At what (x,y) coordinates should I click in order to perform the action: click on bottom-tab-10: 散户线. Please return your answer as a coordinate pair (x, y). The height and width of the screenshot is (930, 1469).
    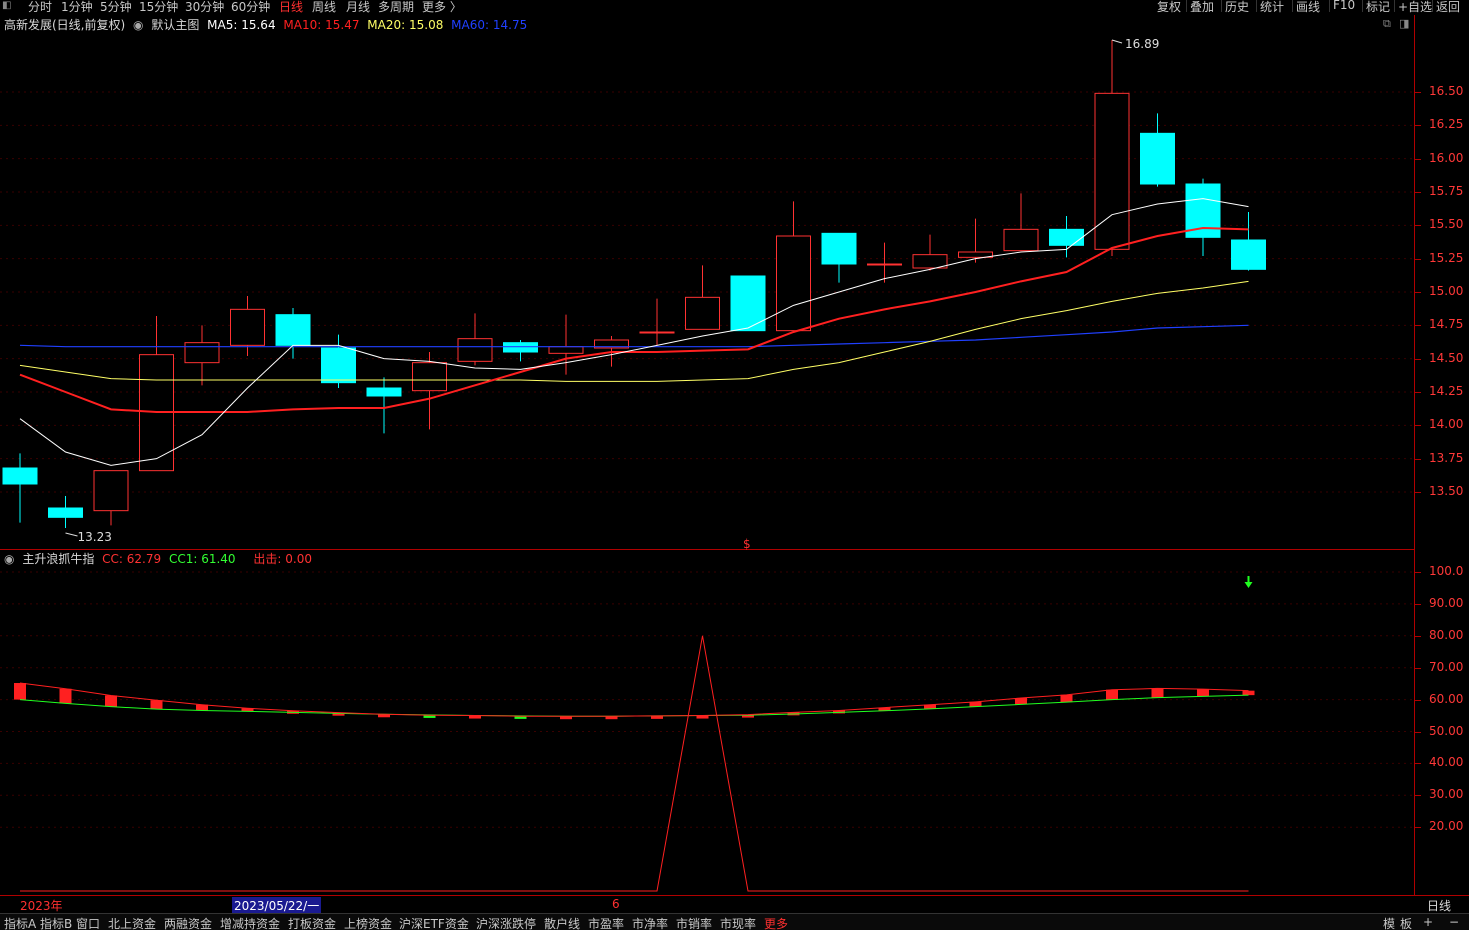
    Looking at the image, I should click on (562, 922).